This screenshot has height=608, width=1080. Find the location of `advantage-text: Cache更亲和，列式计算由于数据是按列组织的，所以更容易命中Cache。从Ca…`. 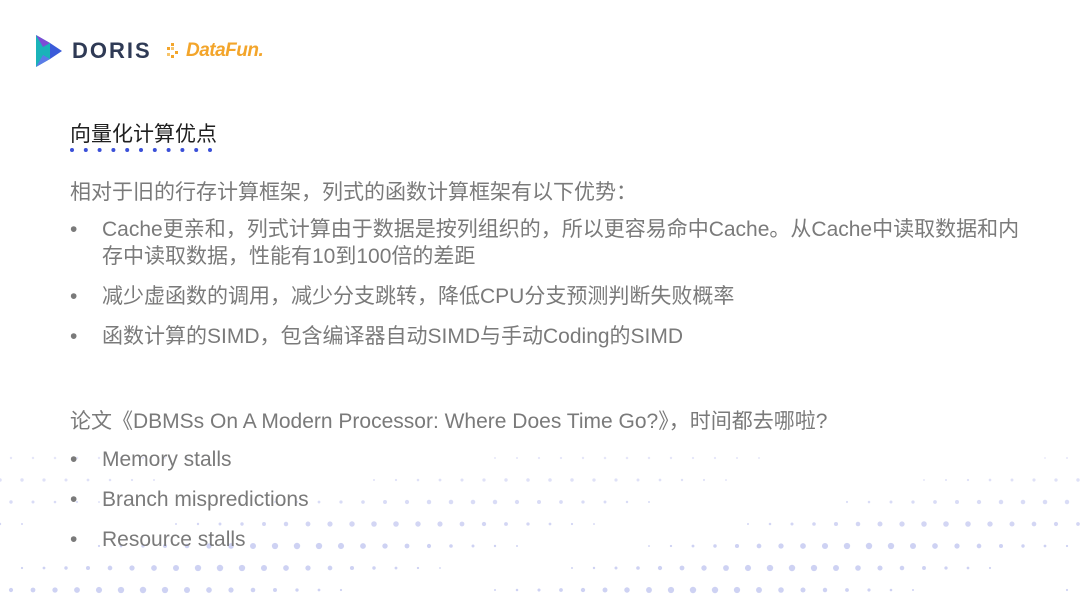

advantage-text: Cache更亲和，列式计算由于数据是按列组织的，所以更容易命中Cache。从Ca… is located at coordinates (561, 243).